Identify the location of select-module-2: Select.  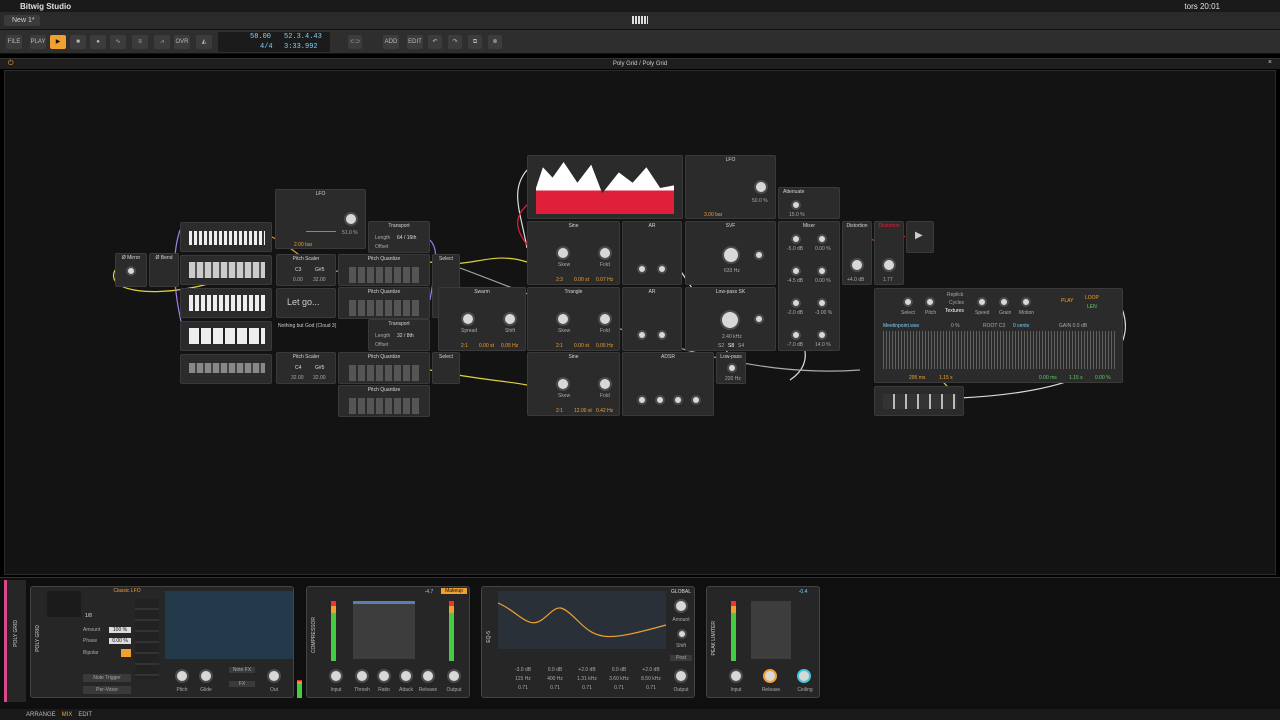
(446, 368).